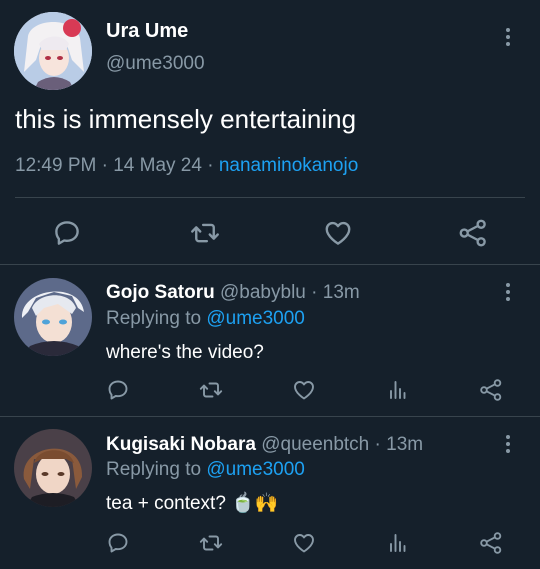 This screenshot has height=569, width=540. I want to click on tweet-text: this is immensely entertaining, so click(186, 119).